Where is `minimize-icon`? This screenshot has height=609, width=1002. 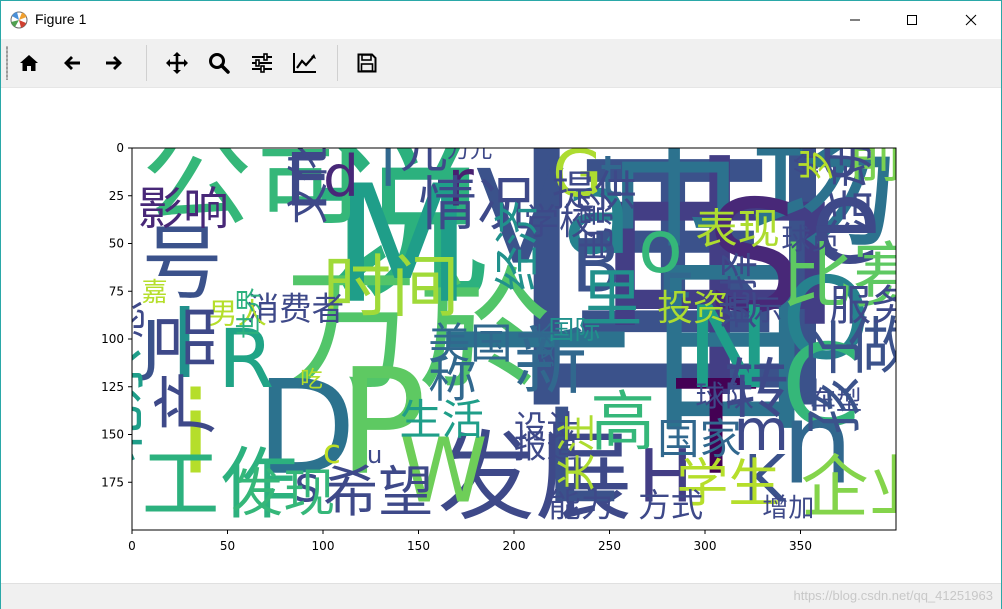 minimize-icon is located at coordinates (855, 20).